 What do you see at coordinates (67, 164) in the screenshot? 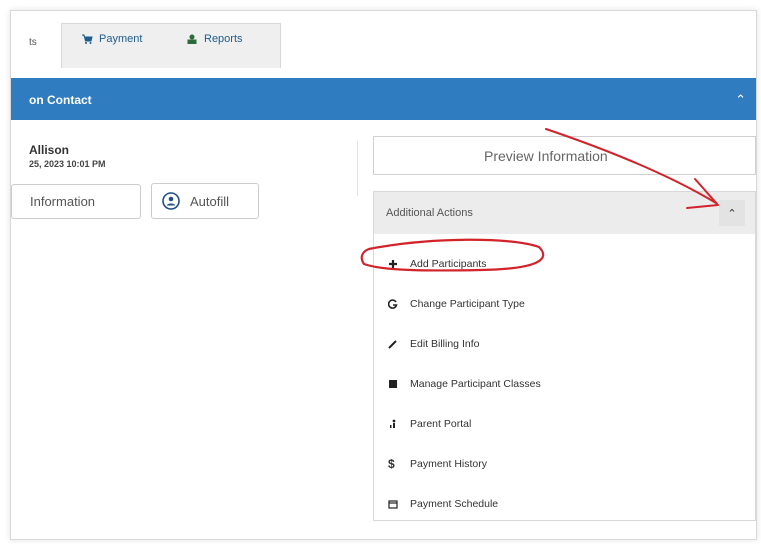
I see `contact-date: 25, 2023 10:01 PM` at bounding box center [67, 164].